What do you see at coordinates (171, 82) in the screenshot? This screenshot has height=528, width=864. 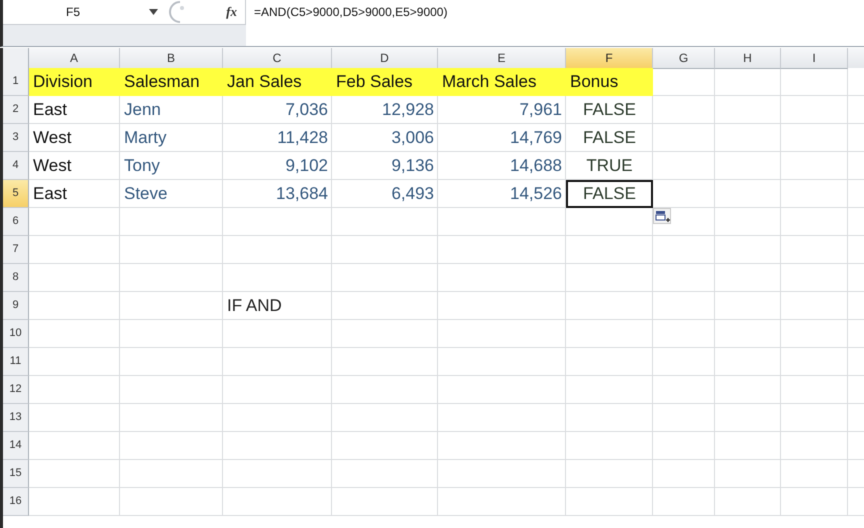 I see `table-cell: Salesman` at bounding box center [171, 82].